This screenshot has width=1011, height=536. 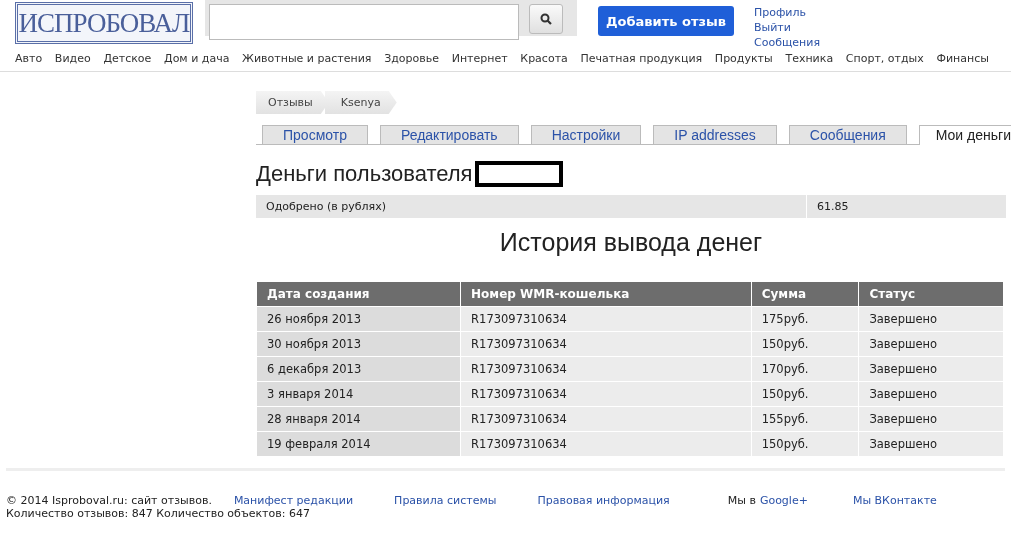 What do you see at coordinates (603, 500) in the screenshot?
I see `footer-link: Правовая информация` at bounding box center [603, 500].